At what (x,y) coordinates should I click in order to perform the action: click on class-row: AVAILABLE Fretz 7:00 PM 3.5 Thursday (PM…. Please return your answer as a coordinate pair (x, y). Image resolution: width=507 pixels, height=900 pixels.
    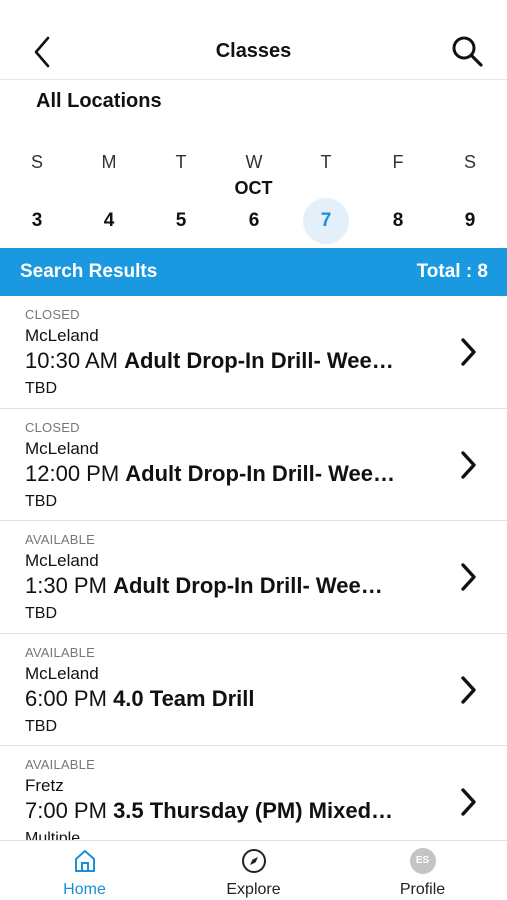
    Looking at the image, I should click on (253, 793).